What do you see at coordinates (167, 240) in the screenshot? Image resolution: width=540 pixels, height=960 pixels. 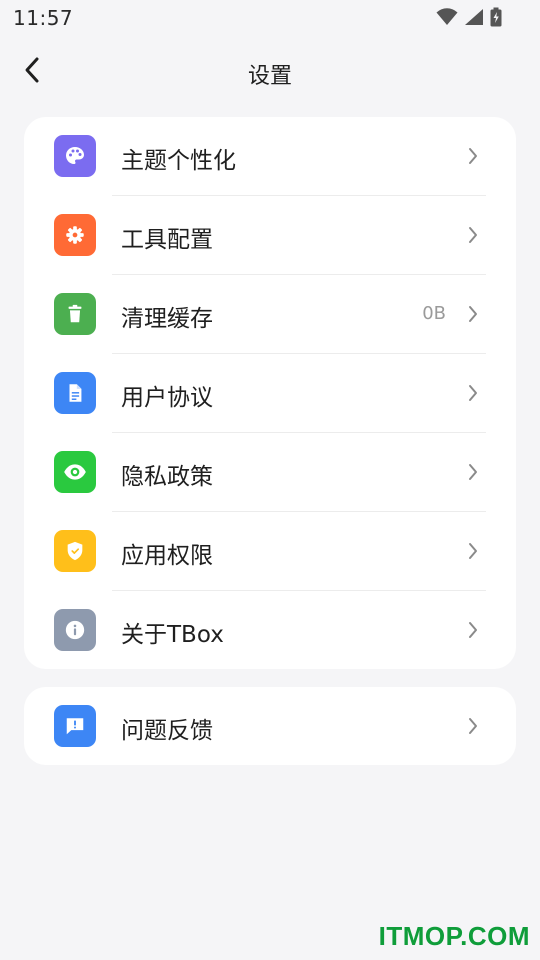 I see `settings-item-label: 工具配置` at bounding box center [167, 240].